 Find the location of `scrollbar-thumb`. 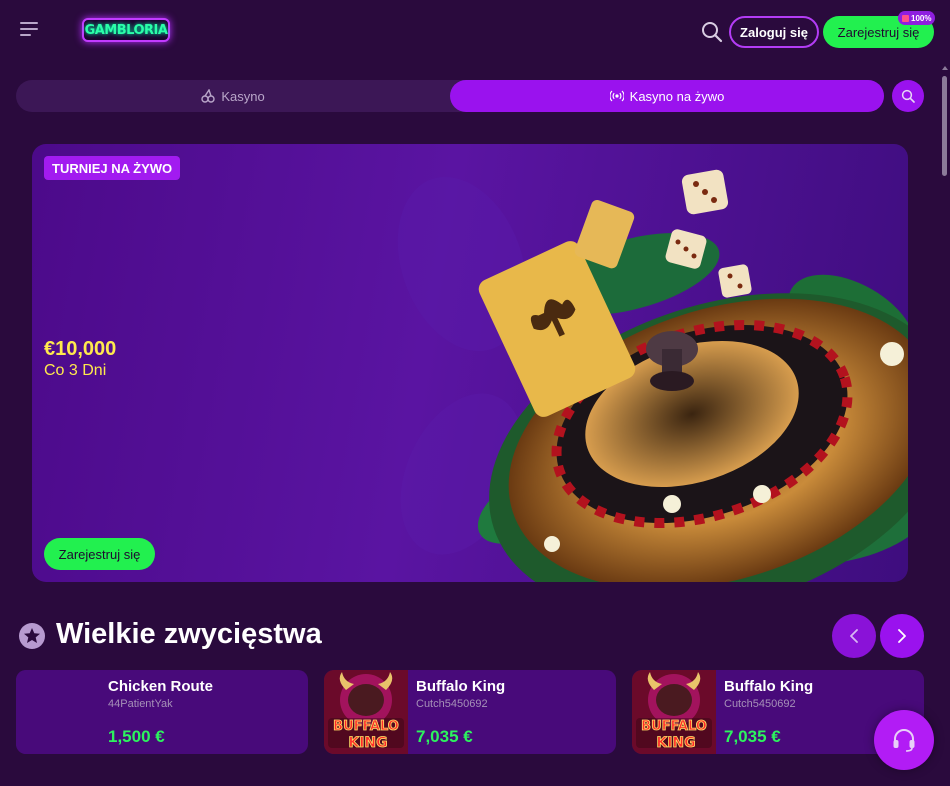

scrollbar-thumb is located at coordinates (944, 126).